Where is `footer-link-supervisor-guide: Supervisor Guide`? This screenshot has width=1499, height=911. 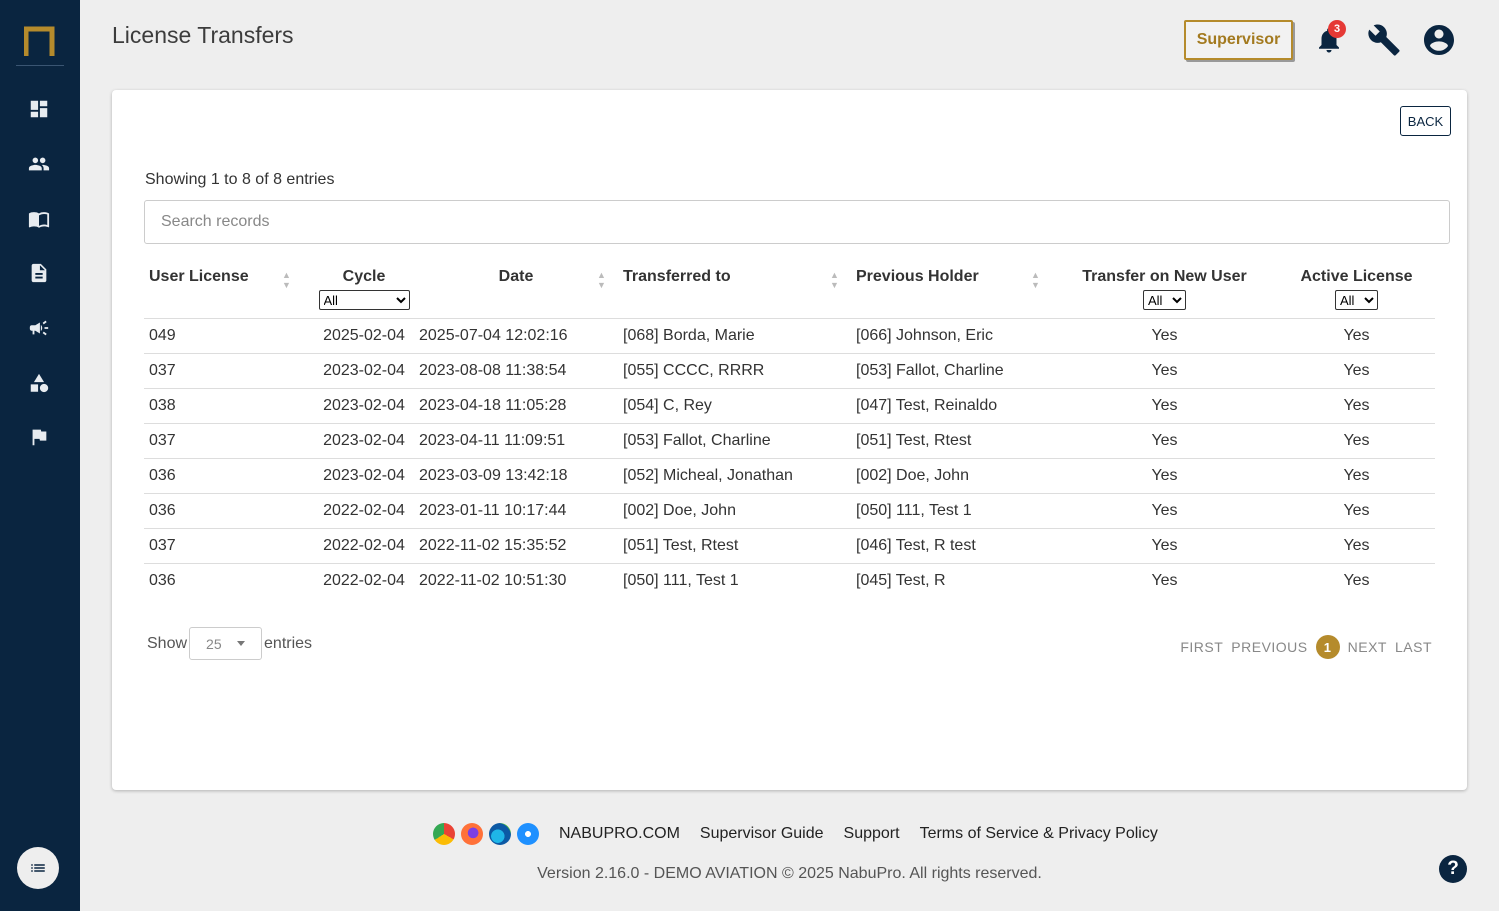 footer-link-supervisor-guide: Supervisor Guide is located at coordinates (762, 834).